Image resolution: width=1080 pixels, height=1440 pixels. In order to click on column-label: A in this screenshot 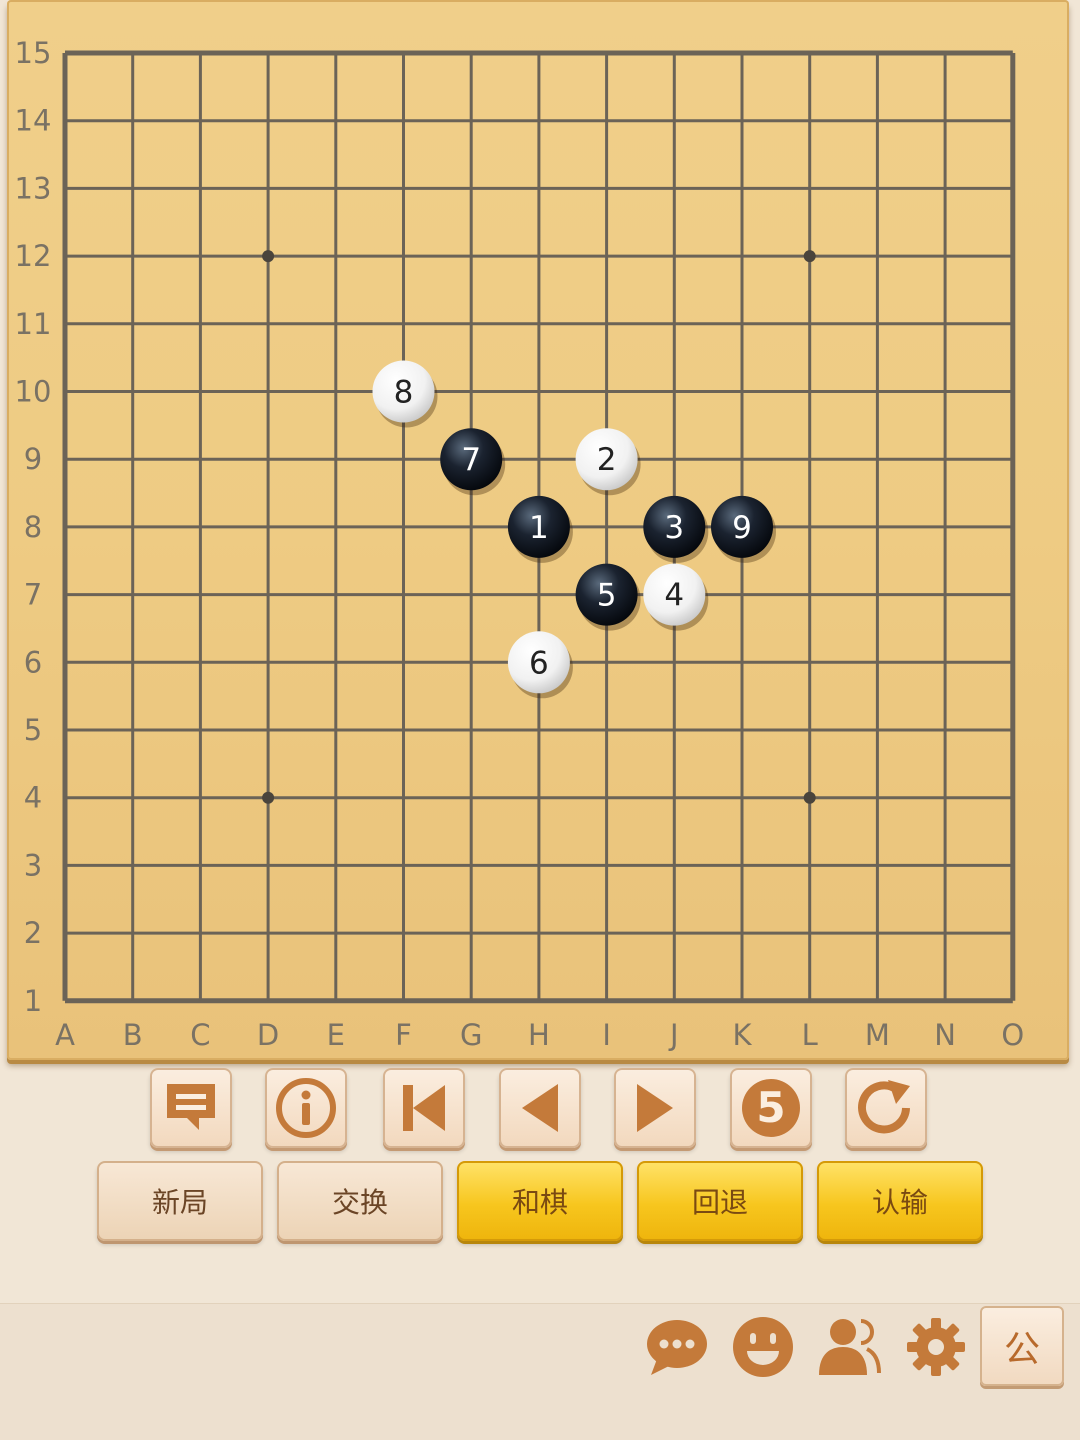, I will do `click(65, 1035)`.